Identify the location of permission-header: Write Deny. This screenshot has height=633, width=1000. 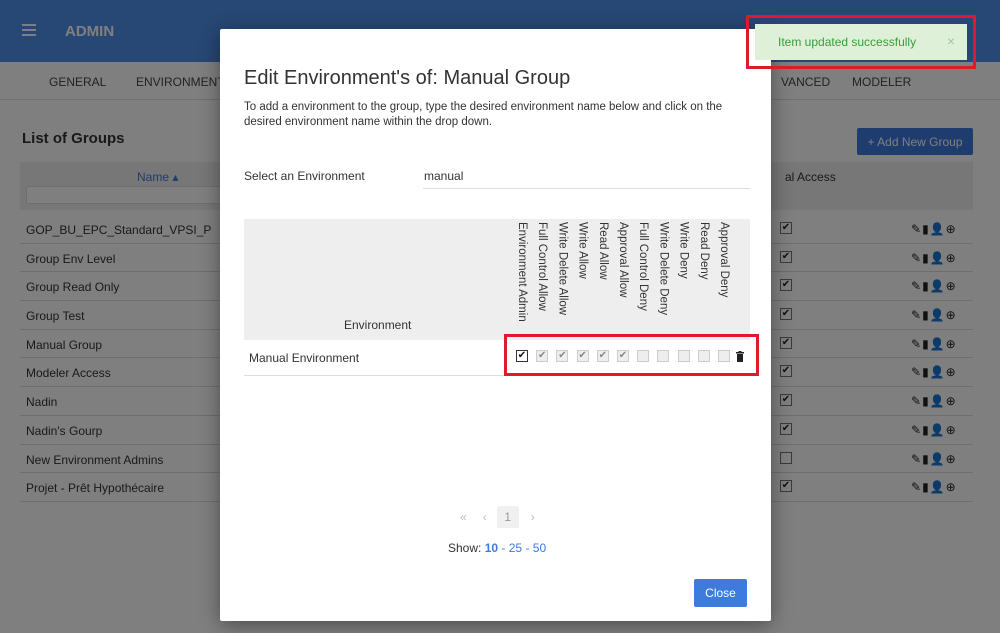
(683, 250).